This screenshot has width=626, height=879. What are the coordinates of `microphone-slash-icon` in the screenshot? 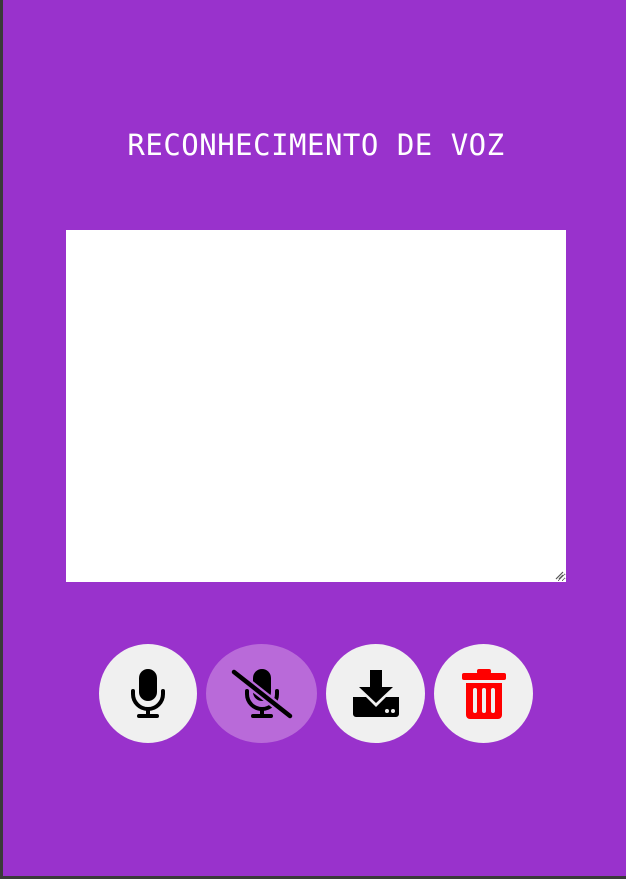 It's located at (261, 693).